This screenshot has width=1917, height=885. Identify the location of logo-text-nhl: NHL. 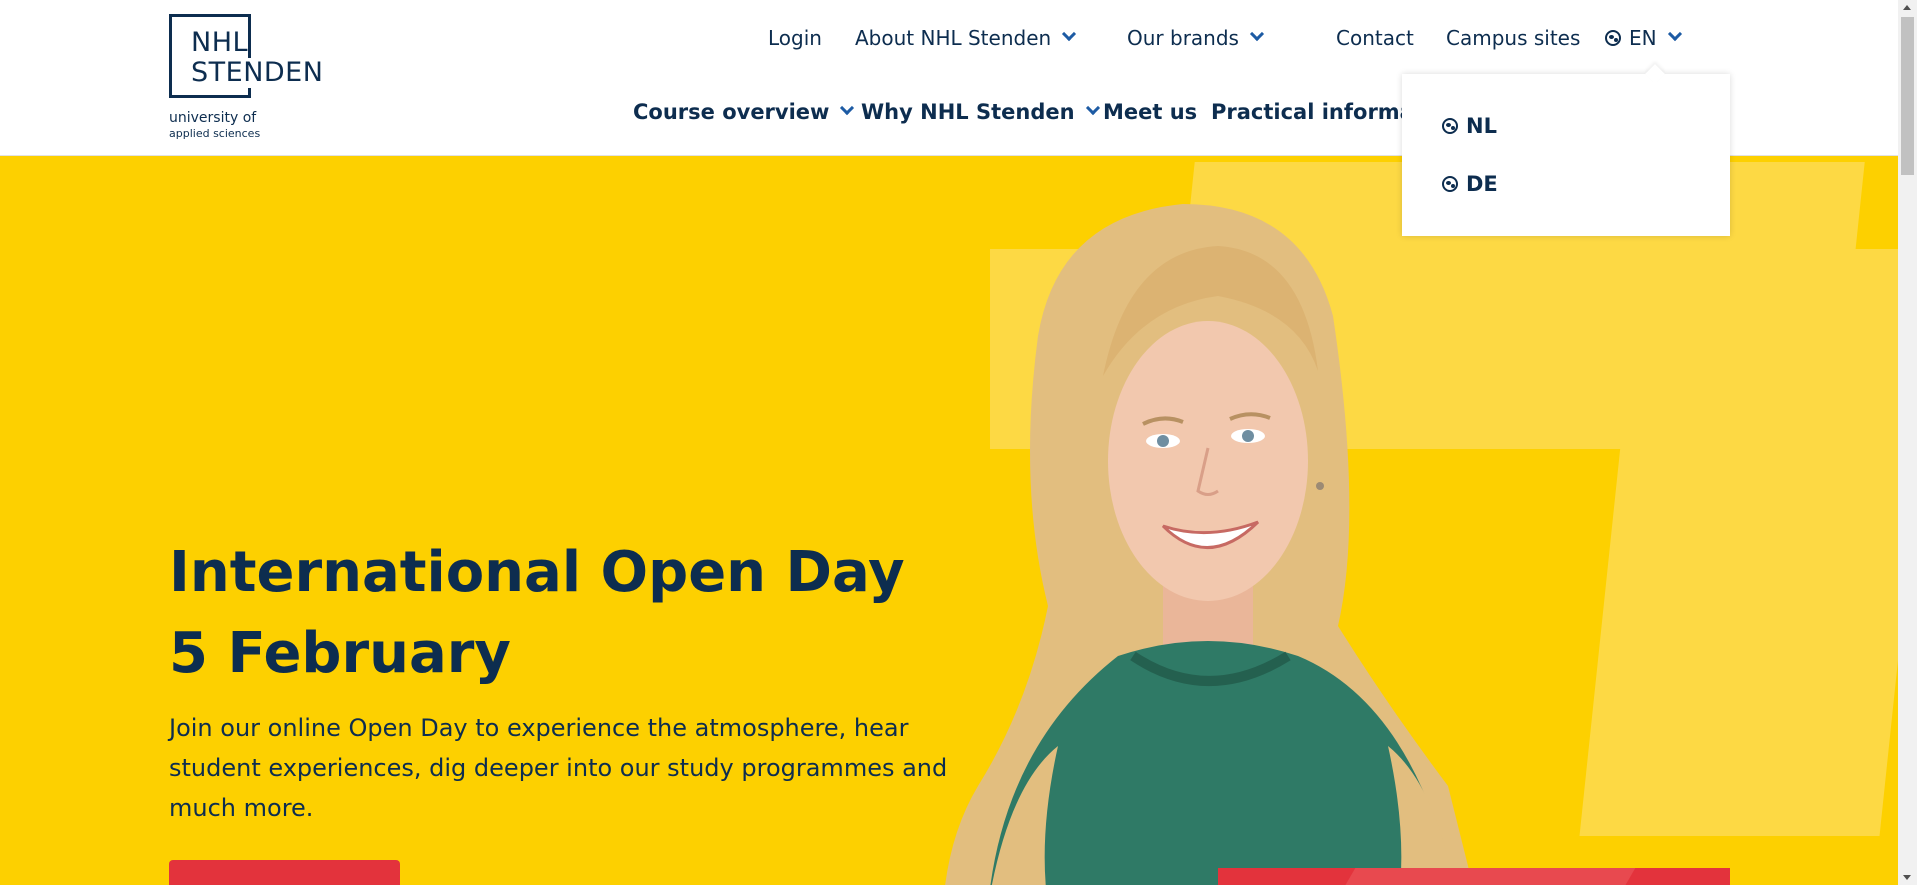
(220, 42).